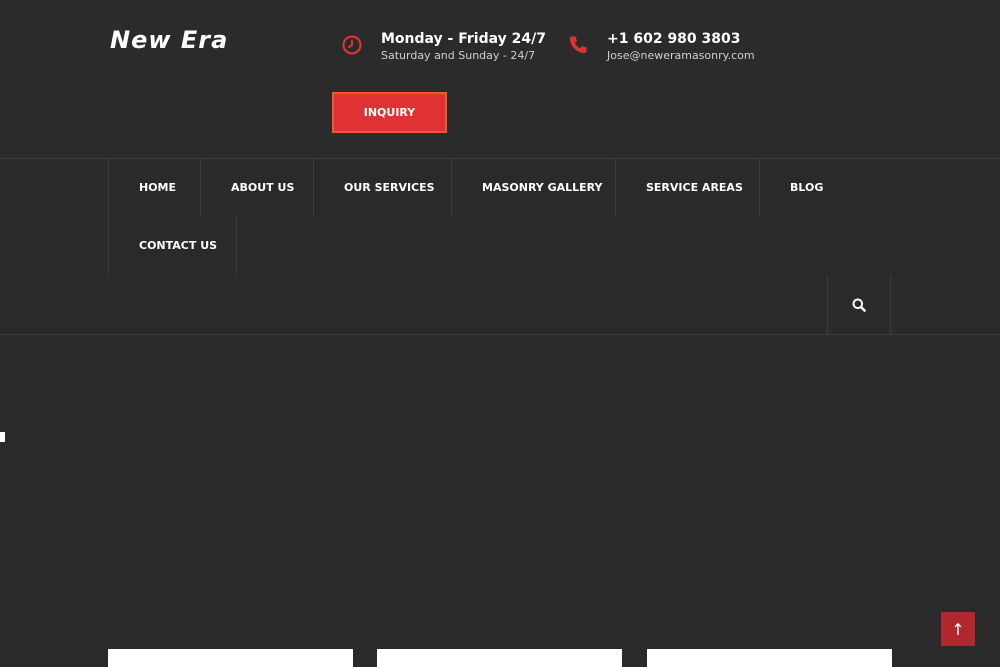 Image resolution: width=1000 pixels, height=667 pixels. I want to click on search-icon, so click(859, 305).